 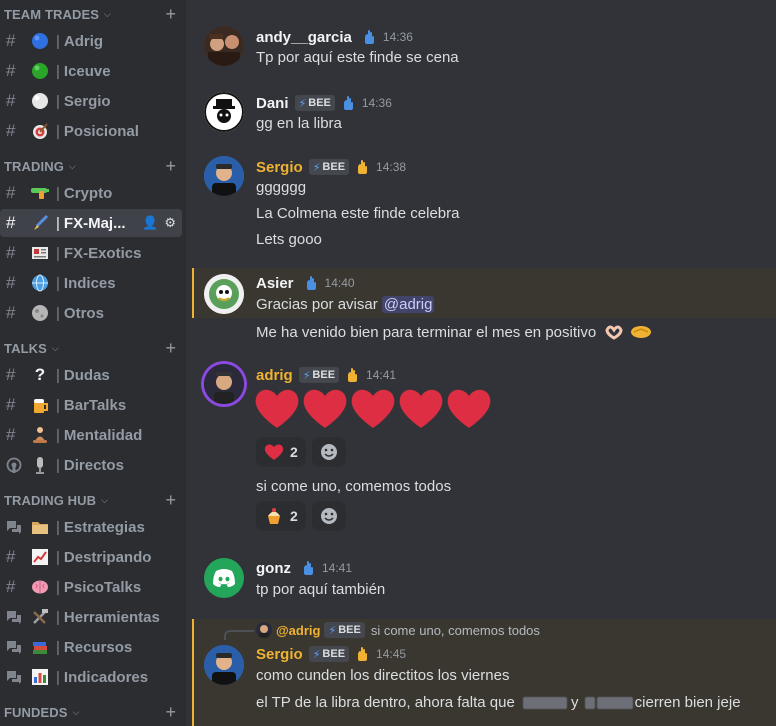 What do you see at coordinates (93, 500) in the screenshot?
I see `category-trading-hub: TRADING HUB ⌵ +` at bounding box center [93, 500].